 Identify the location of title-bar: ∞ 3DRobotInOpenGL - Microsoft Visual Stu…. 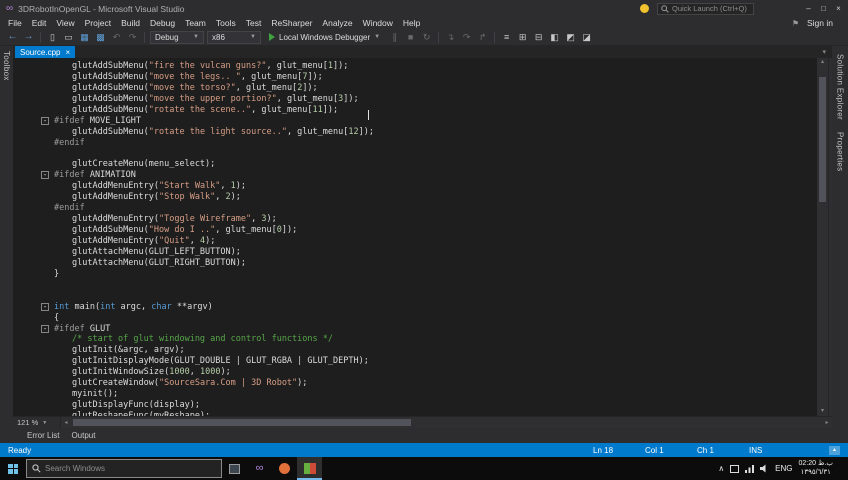
(424, 8).